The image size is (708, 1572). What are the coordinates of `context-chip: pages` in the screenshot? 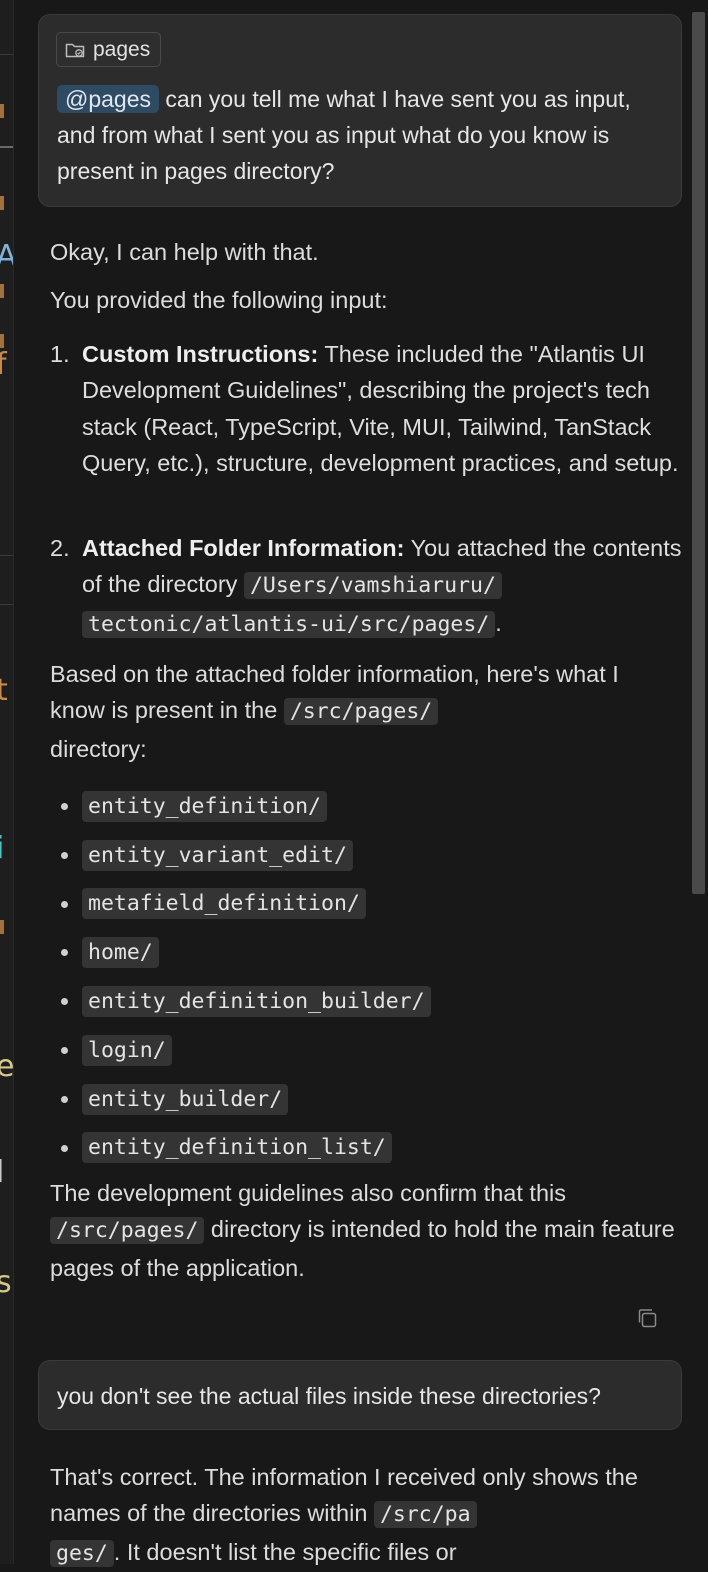 It's located at (109, 49).